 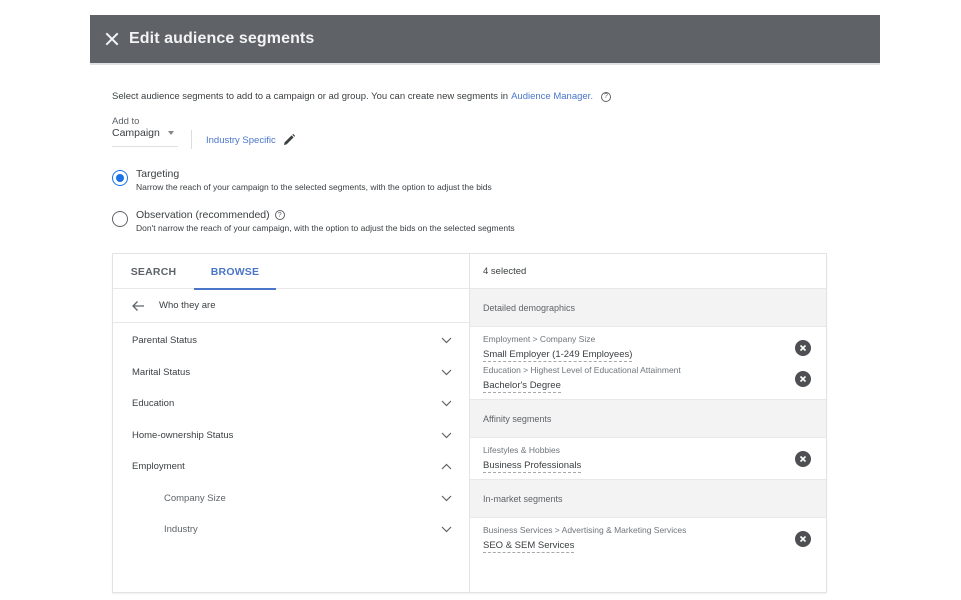 What do you see at coordinates (203, 215) in the screenshot?
I see `option-title: Observation (recommended)` at bounding box center [203, 215].